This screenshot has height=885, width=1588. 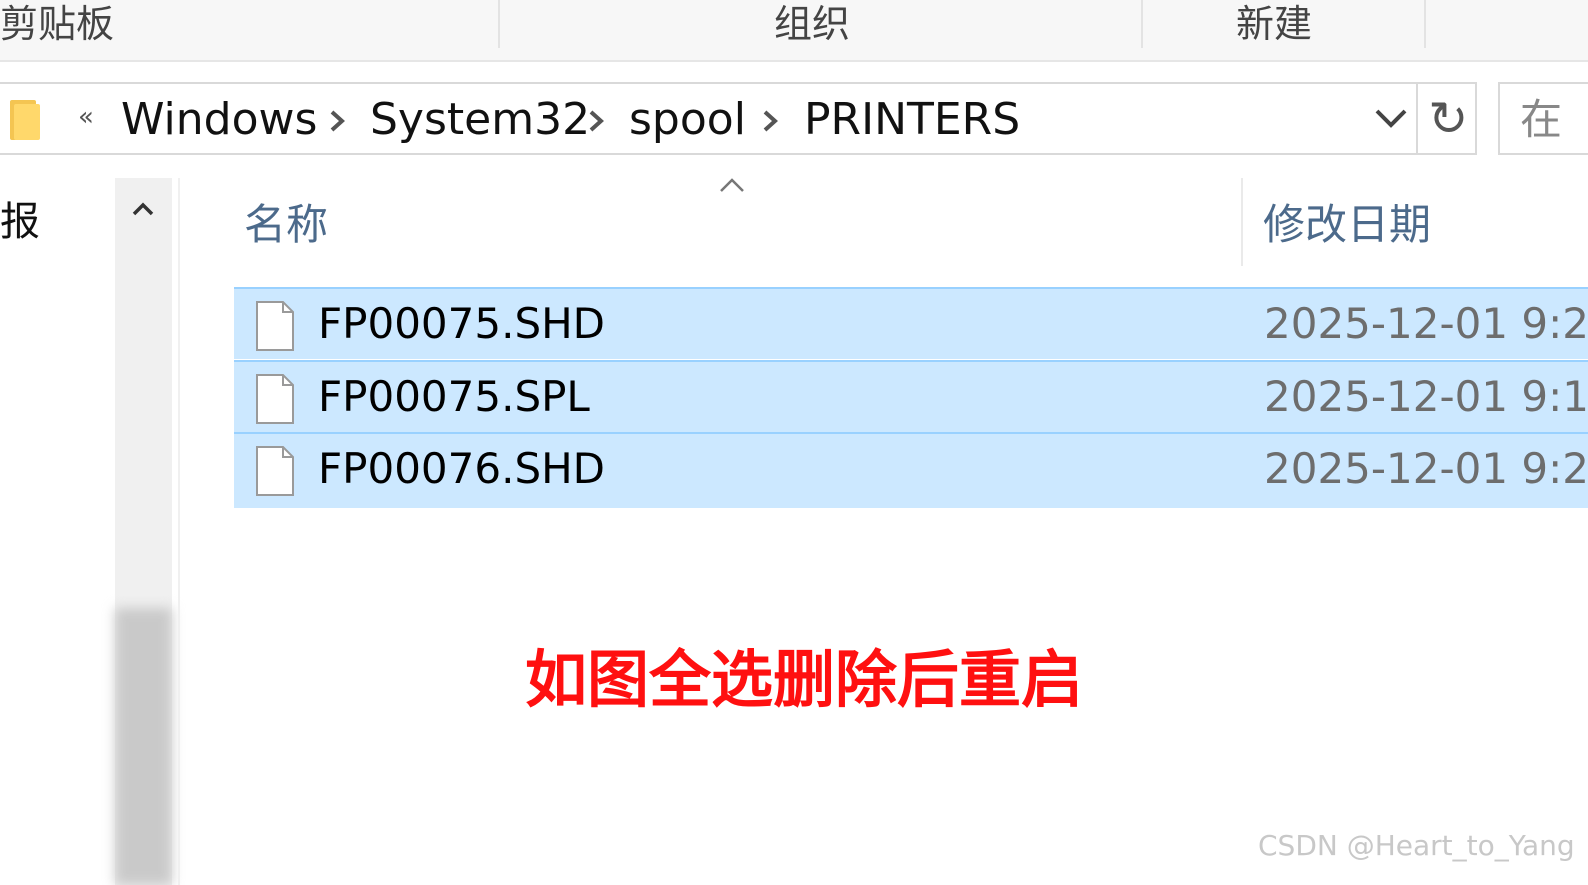 What do you see at coordinates (1416, 845) in the screenshot?
I see `watermark: CSDN @Heart_to_Yang` at bounding box center [1416, 845].